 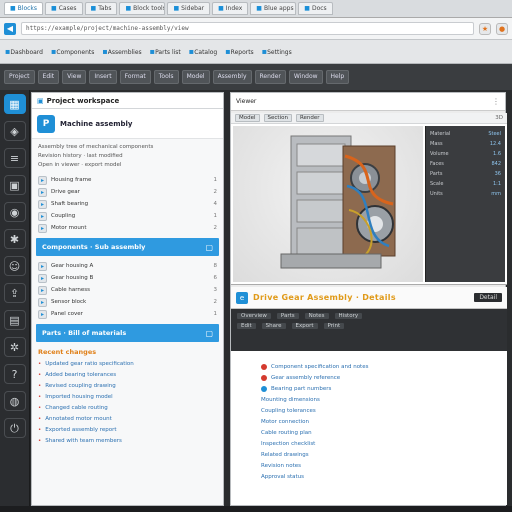 What do you see at coordinates (127, 333) in the screenshot?
I see `section-header-parts: Parts · Bill of materials ▢` at bounding box center [127, 333].